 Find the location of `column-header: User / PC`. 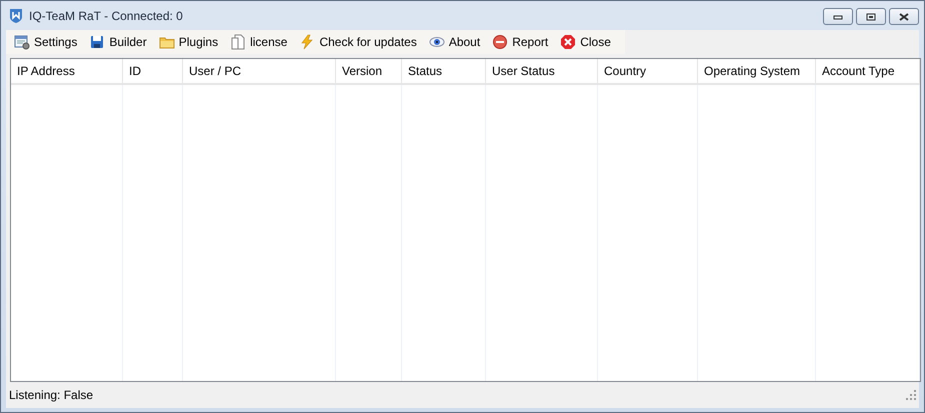

column-header: User / PC is located at coordinates (259, 71).